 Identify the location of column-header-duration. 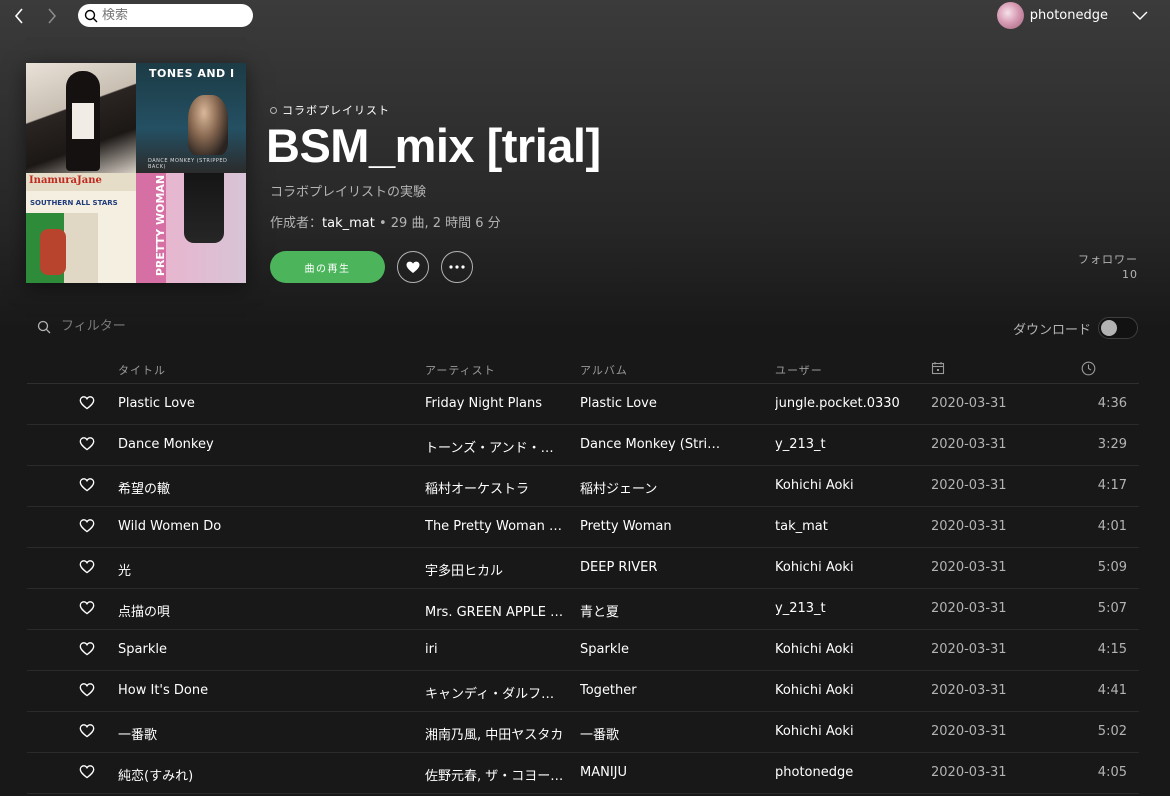
(1088, 370).